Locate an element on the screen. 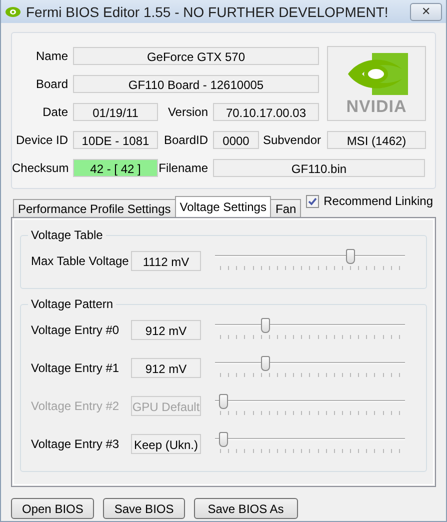 The height and width of the screenshot is (522, 447). close-button: ✕ is located at coordinates (426, 11).